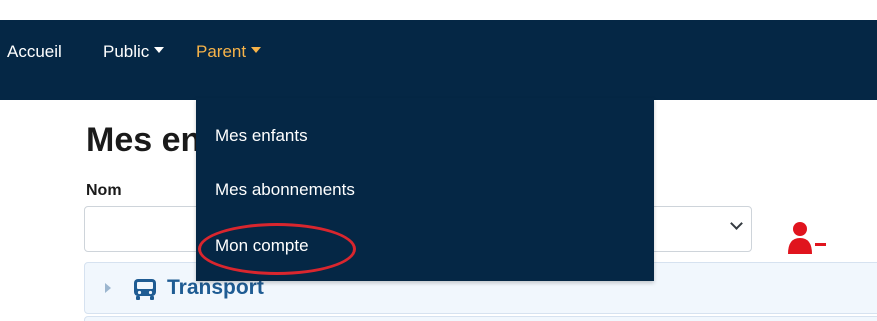 Image resolution: width=877 pixels, height=321 pixels. Describe the element at coordinates (34, 52) in the screenshot. I see `nav-home: Accueil` at that location.